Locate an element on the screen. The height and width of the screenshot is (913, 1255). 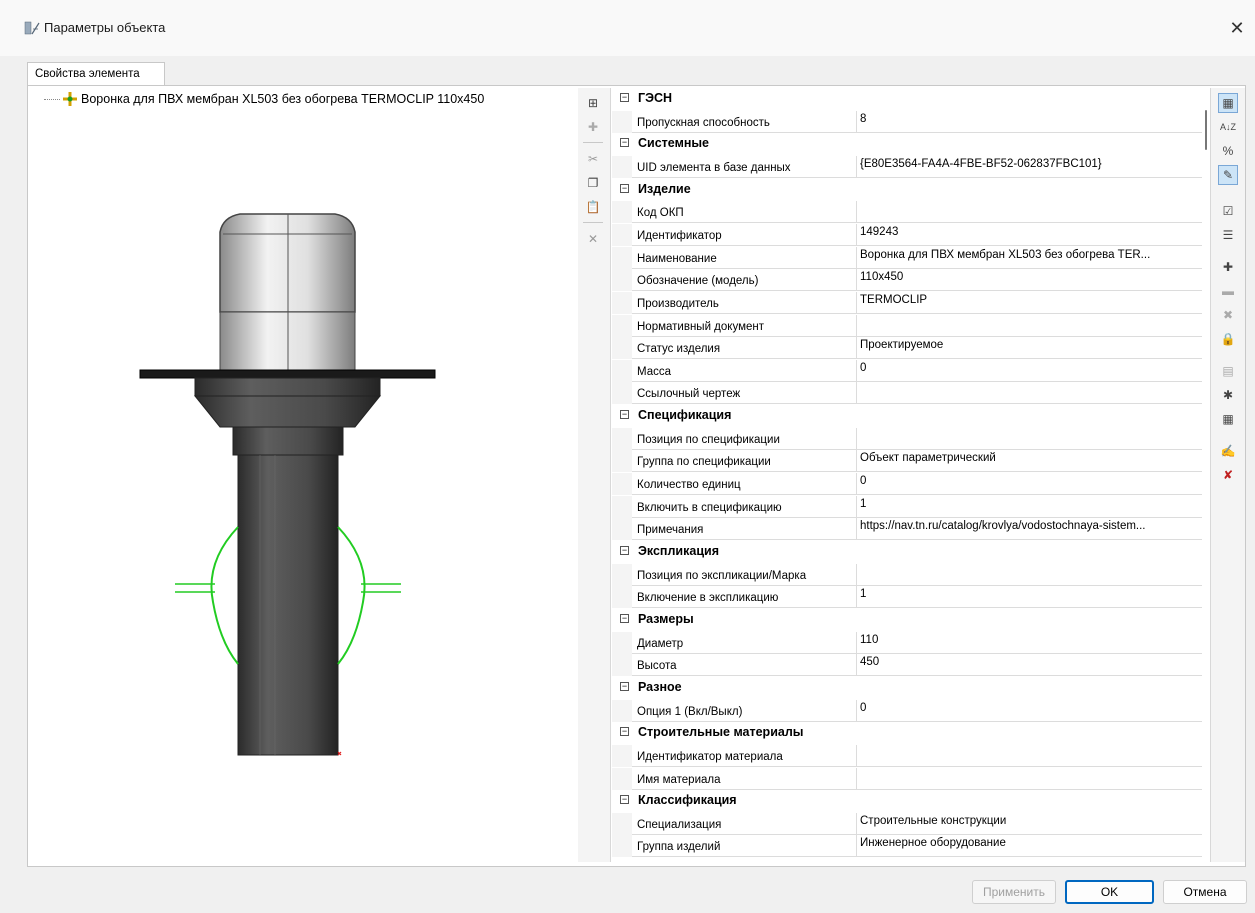
property-row: Диаметр 110 is located at coordinates (907, 643).